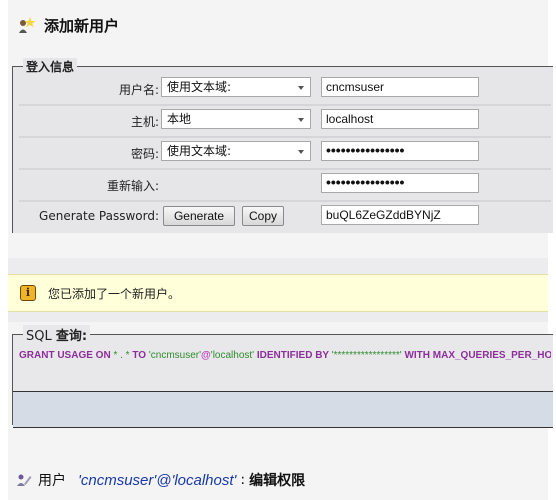  Describe the element at coordinates (99, 216) in the screenshot. I see `generate-password-label: Generate Password:` at that location.